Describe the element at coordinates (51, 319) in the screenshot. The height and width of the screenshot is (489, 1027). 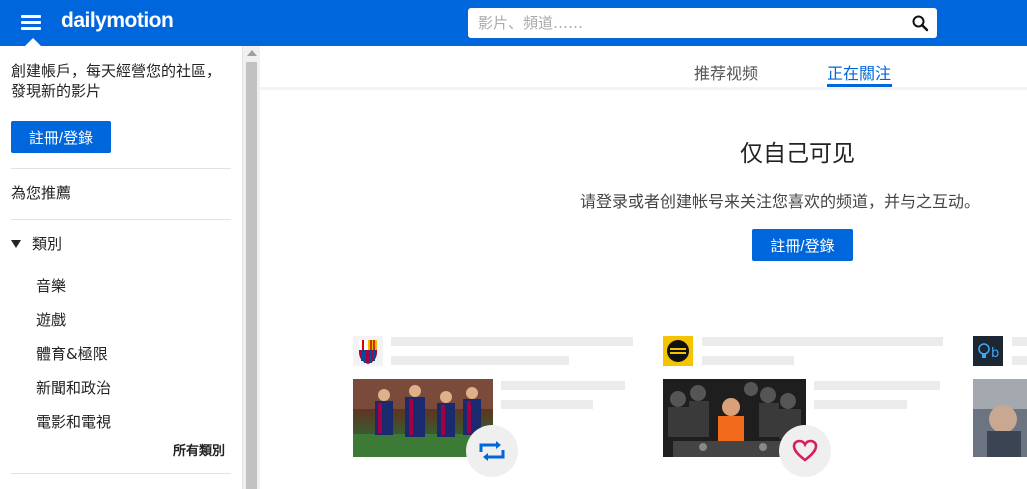
I see `sidebar-category-games: 遊戲` at that location.